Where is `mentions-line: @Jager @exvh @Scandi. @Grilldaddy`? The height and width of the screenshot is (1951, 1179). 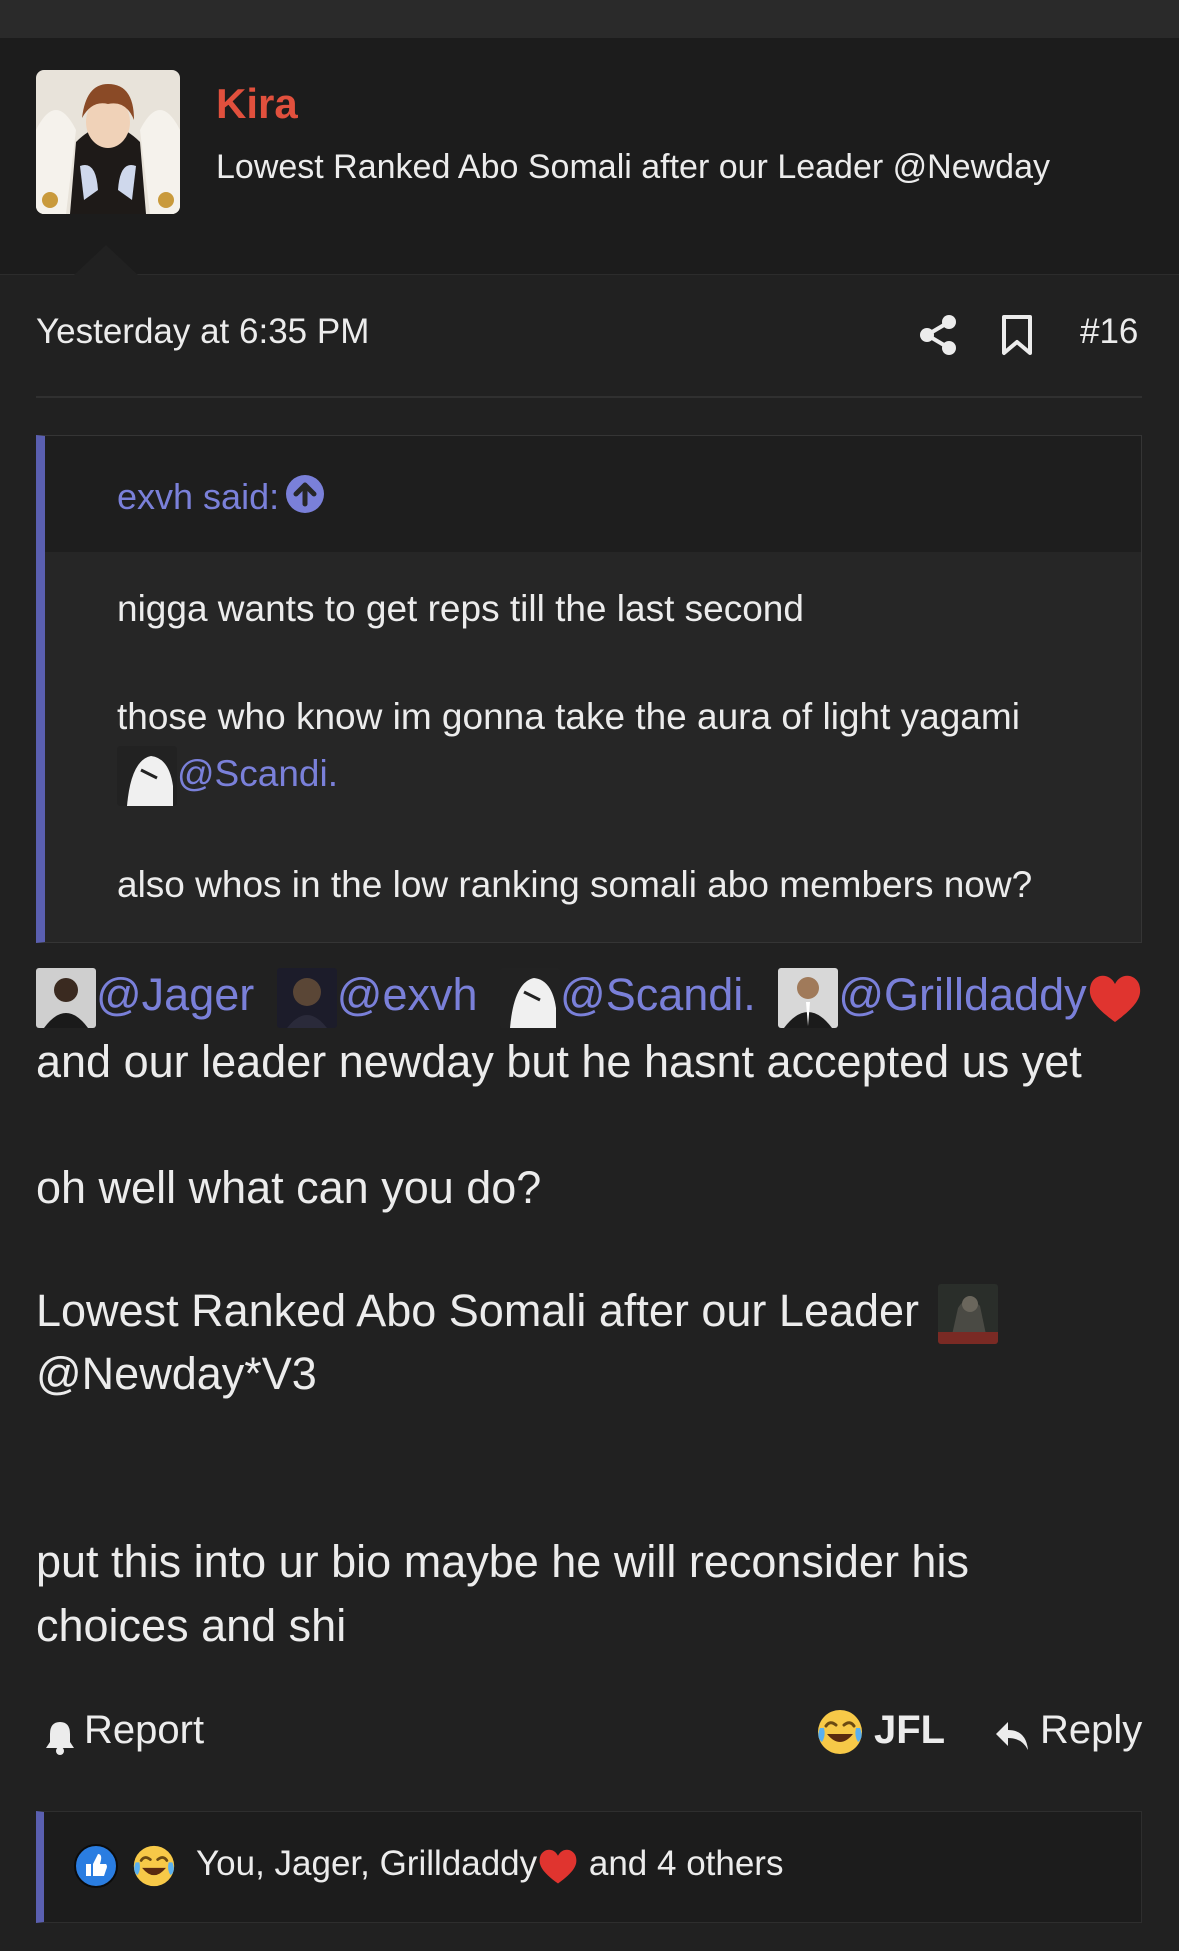 mentions-line: @Jager @exvh @Scandi. @Grilldaddy is located at coordinates (589, 998).